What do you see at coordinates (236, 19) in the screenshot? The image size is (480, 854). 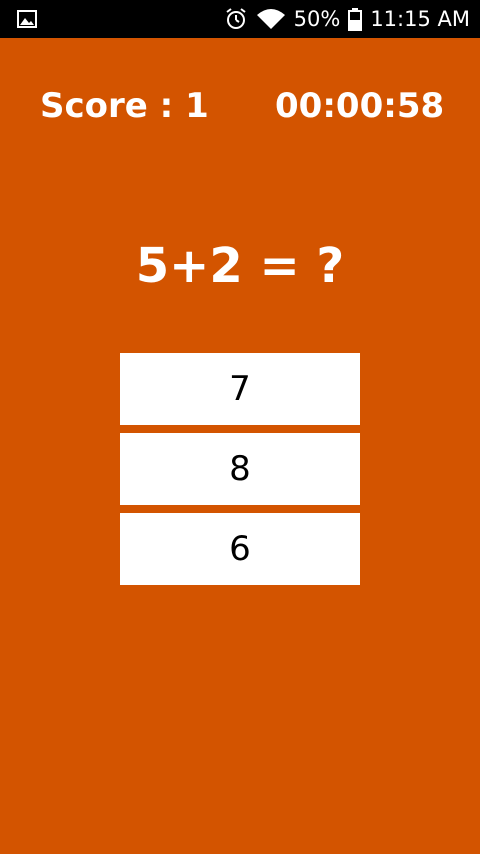 I see `alarm-icon` at bounding box center [236, 19].